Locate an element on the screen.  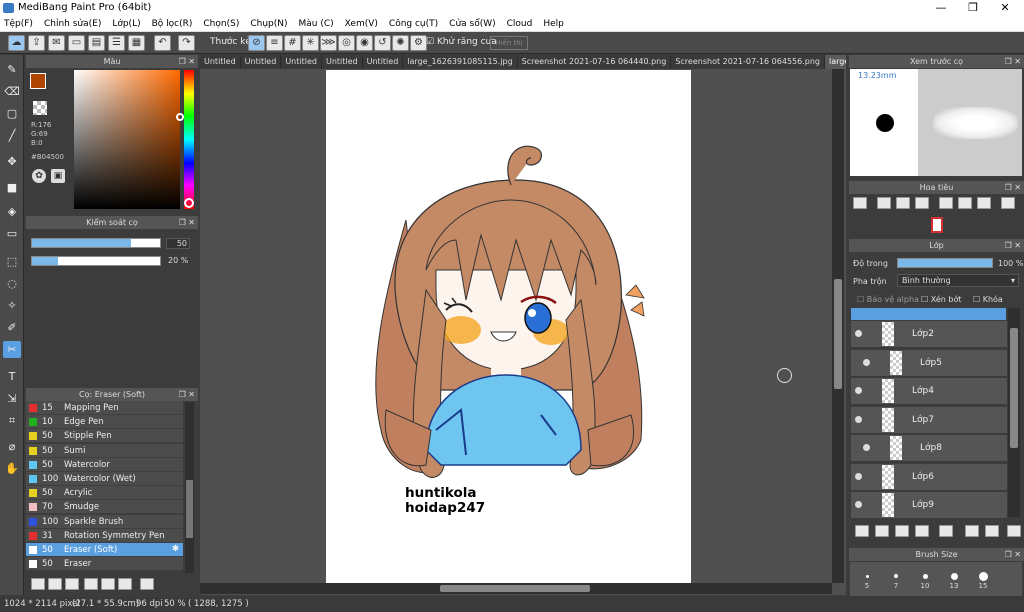
brush-item: 100 Watercolor (Wet) is located at coordinates (104, 479).